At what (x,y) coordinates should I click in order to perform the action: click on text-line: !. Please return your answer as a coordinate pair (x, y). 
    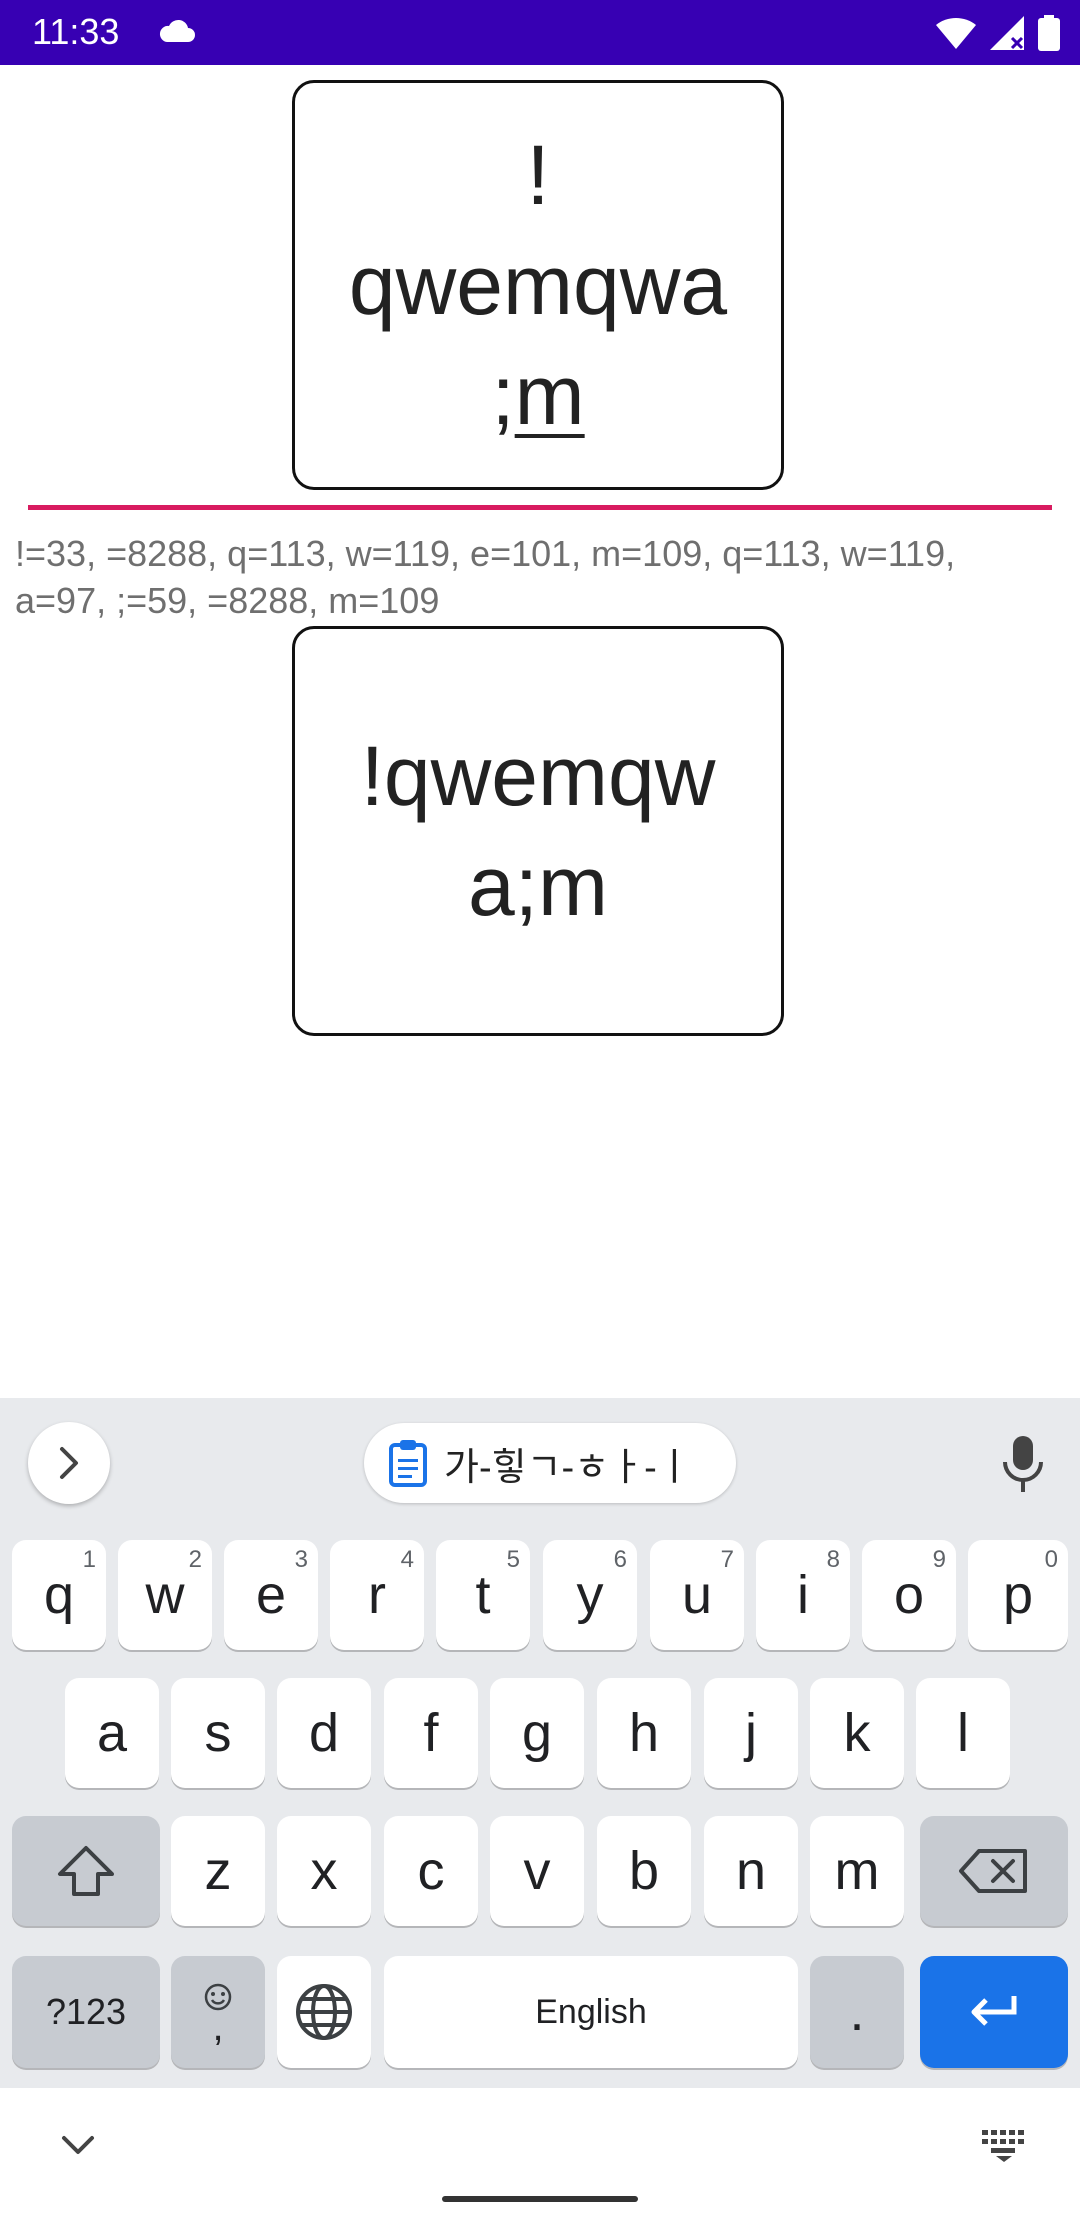
    Looking at the image, I should click on (538, 175).